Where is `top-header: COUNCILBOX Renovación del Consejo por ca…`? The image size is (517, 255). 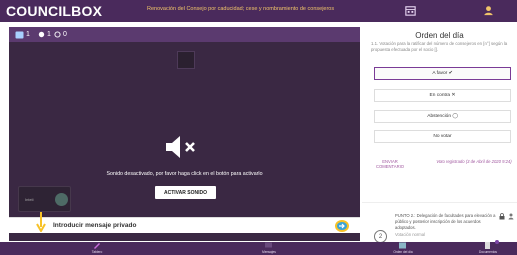 top-header: COUNCILBOX Renovación del Consejo por ca… is located at coordinates (258, 11).